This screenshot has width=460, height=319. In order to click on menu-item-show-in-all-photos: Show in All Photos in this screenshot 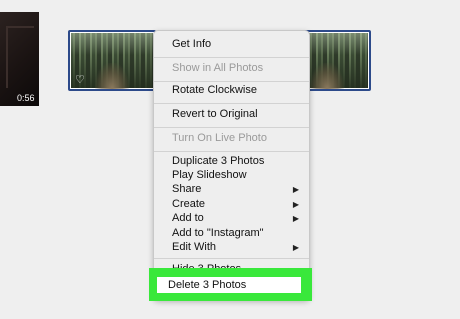, I will do `click(231, 68)`.